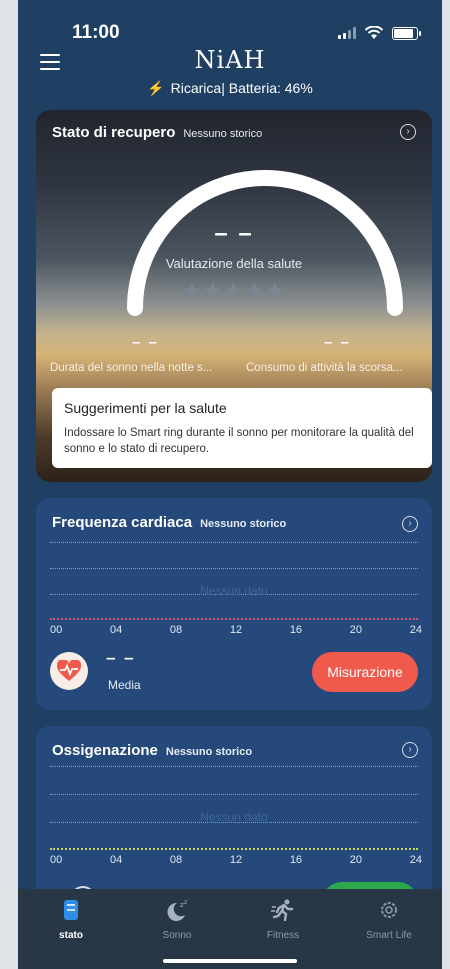 This screenshot has width=450, height=969. Describe the element at coordinates (243, 524) in the screenshot. I see `heart-rate-history: Nessuno storico` at that location.